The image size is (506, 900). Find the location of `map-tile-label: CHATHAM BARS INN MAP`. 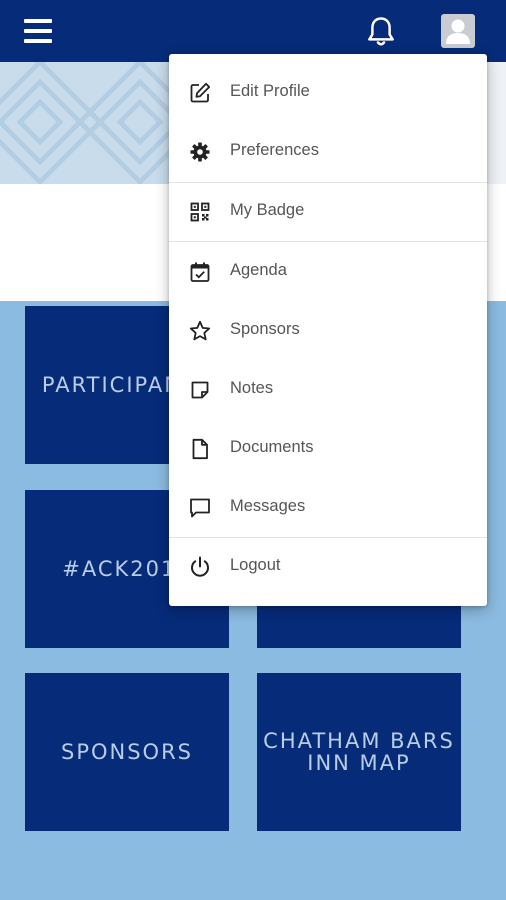

map-tile-label: CHATHAM BARS INN MAP is located at coordinates (359, 752).